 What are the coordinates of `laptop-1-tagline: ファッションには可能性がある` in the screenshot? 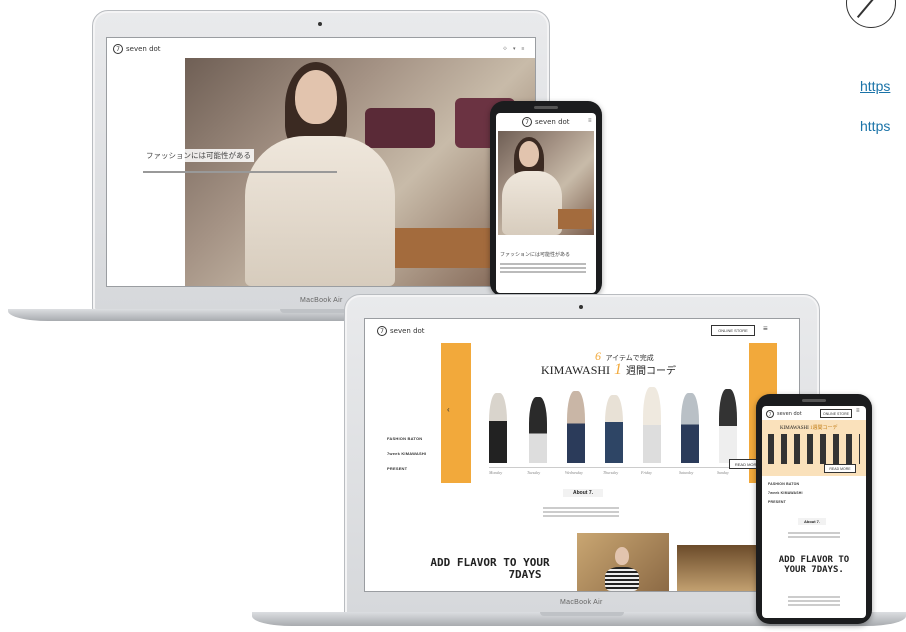 It's located at (198, 155).